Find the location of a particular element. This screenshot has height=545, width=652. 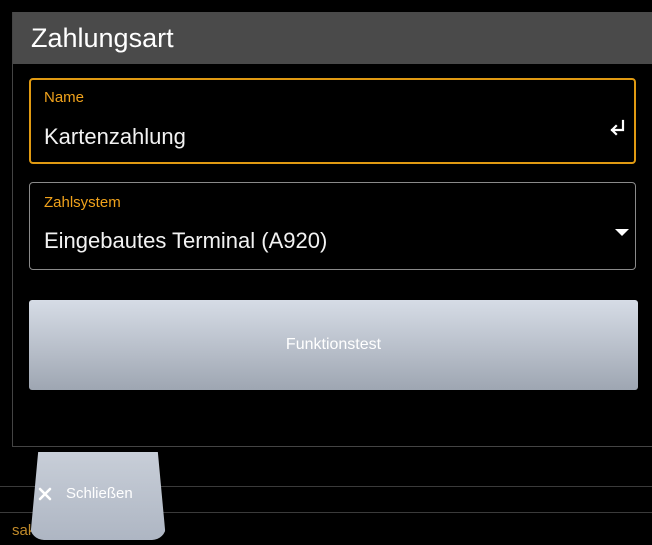

close-label: Schließen is located at coordinates (99, 493).